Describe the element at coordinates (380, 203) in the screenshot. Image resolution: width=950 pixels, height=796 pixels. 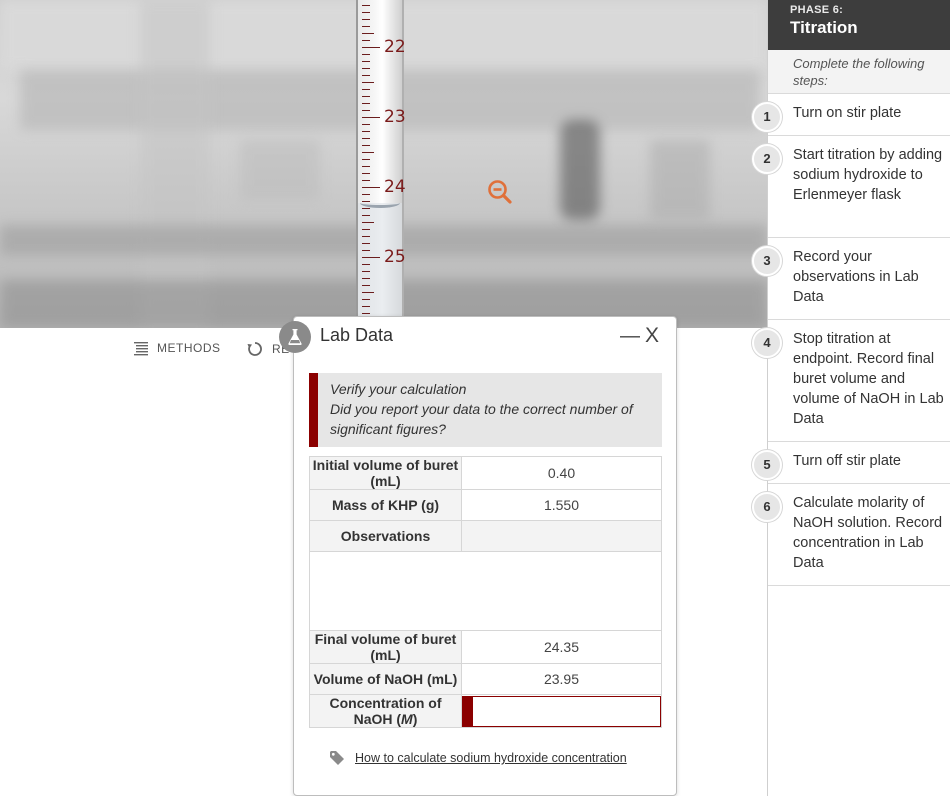
I see `buret-meniscus` at that location.